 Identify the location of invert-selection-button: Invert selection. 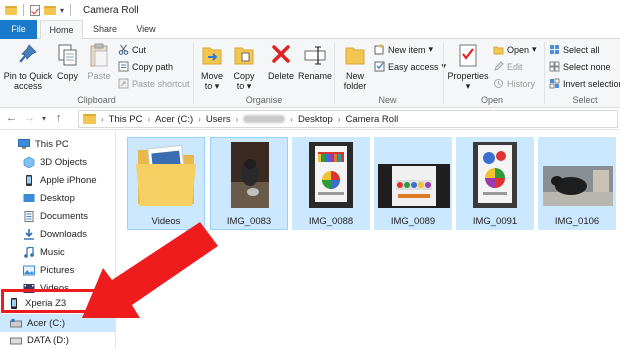
(584, 83).